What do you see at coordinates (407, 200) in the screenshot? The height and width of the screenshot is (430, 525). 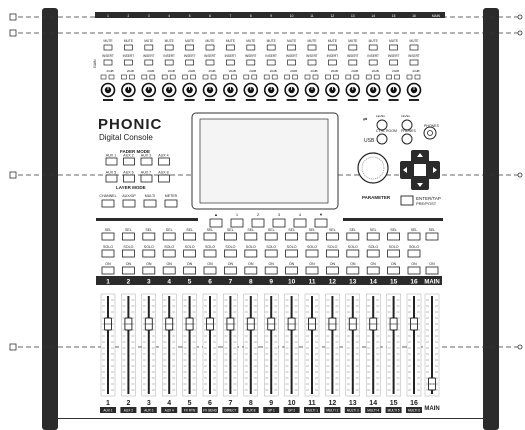 I see `enter-tap-button` at bounding box center [407, 200].